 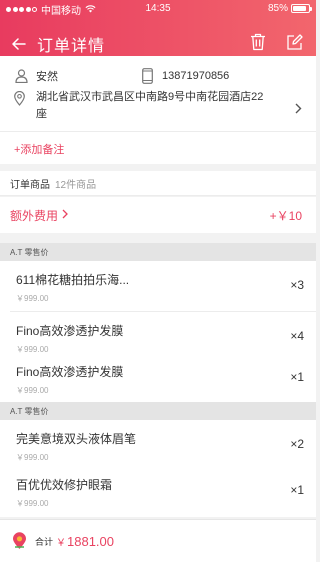 I want to click on contact-phone: 13871970856, so click(x=185, y=76).